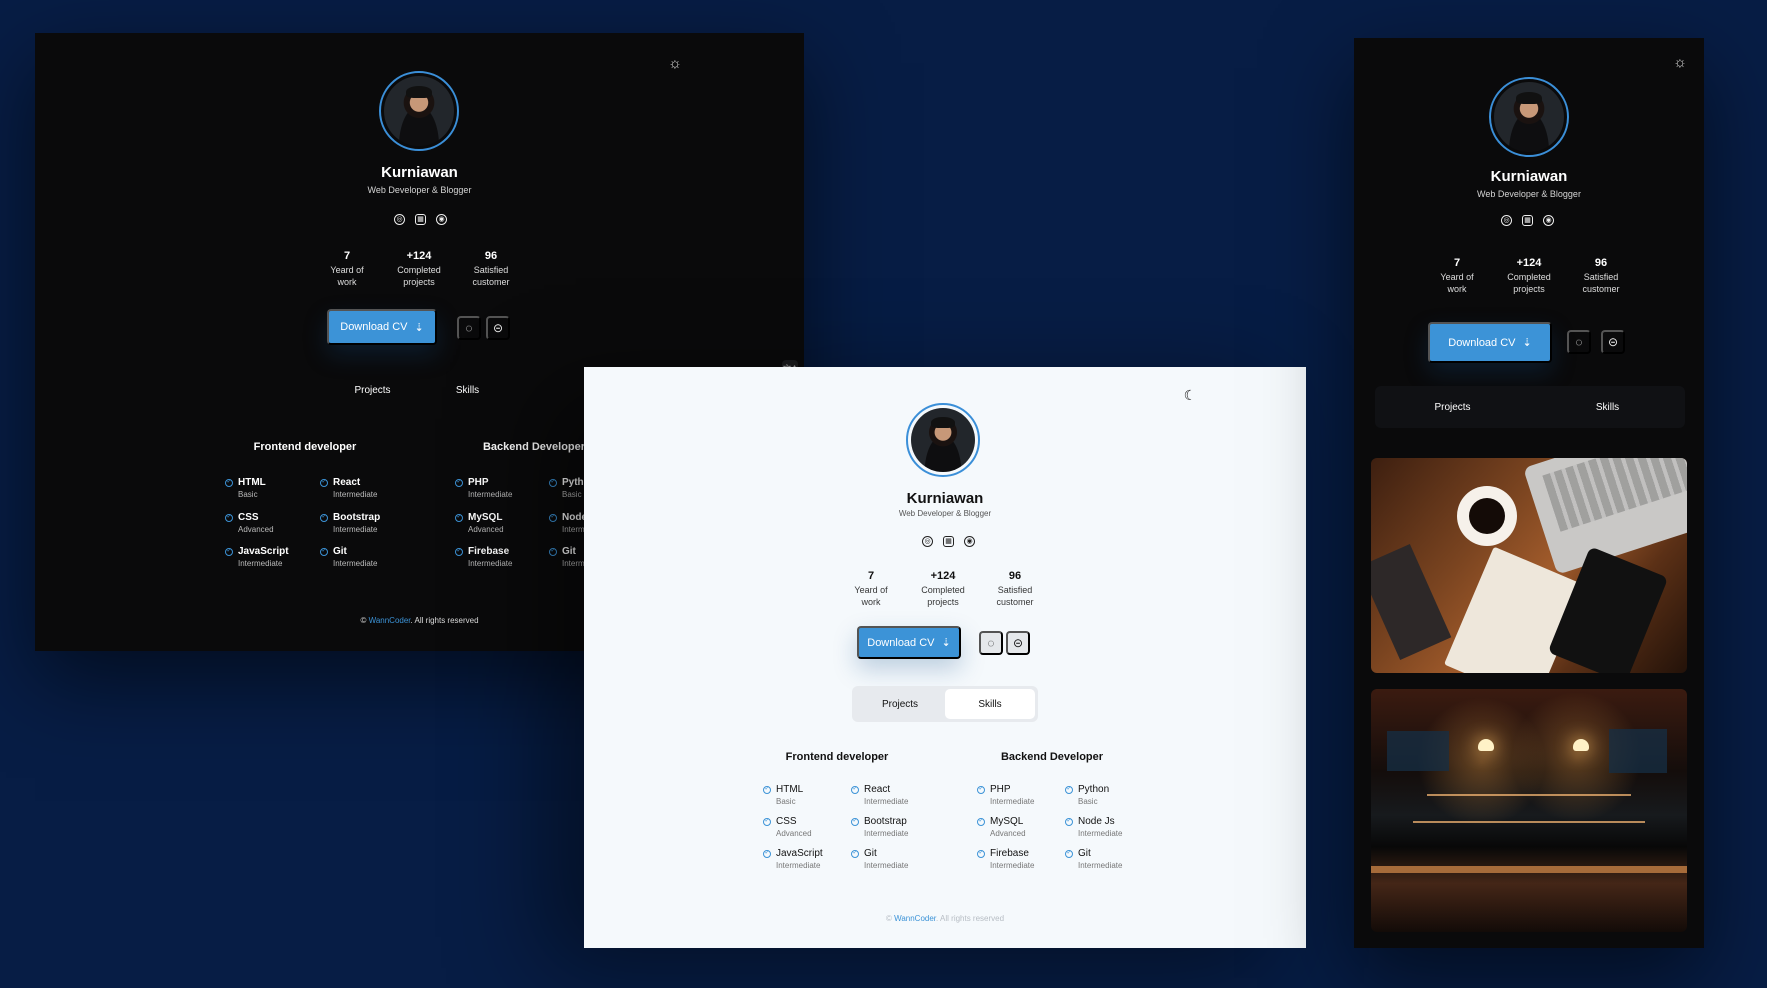 This screenshot has width=1767, height=988. I want to click on skill-mysql: ✓ MySQL Advanced, so click(1021, 830).